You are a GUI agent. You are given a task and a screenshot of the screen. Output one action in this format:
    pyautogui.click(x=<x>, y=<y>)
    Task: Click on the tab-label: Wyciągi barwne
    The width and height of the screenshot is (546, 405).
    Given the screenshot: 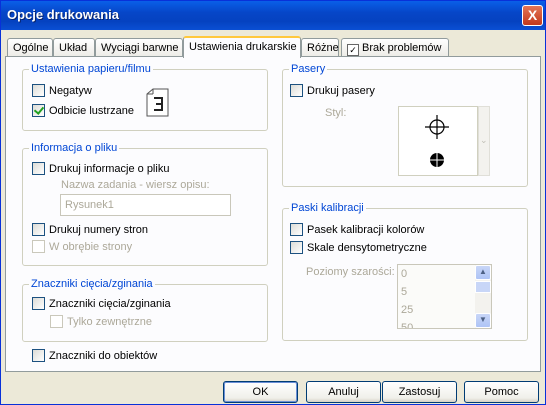 What is the action you would take?
    pyautogui.click(x=140, y=48)
    